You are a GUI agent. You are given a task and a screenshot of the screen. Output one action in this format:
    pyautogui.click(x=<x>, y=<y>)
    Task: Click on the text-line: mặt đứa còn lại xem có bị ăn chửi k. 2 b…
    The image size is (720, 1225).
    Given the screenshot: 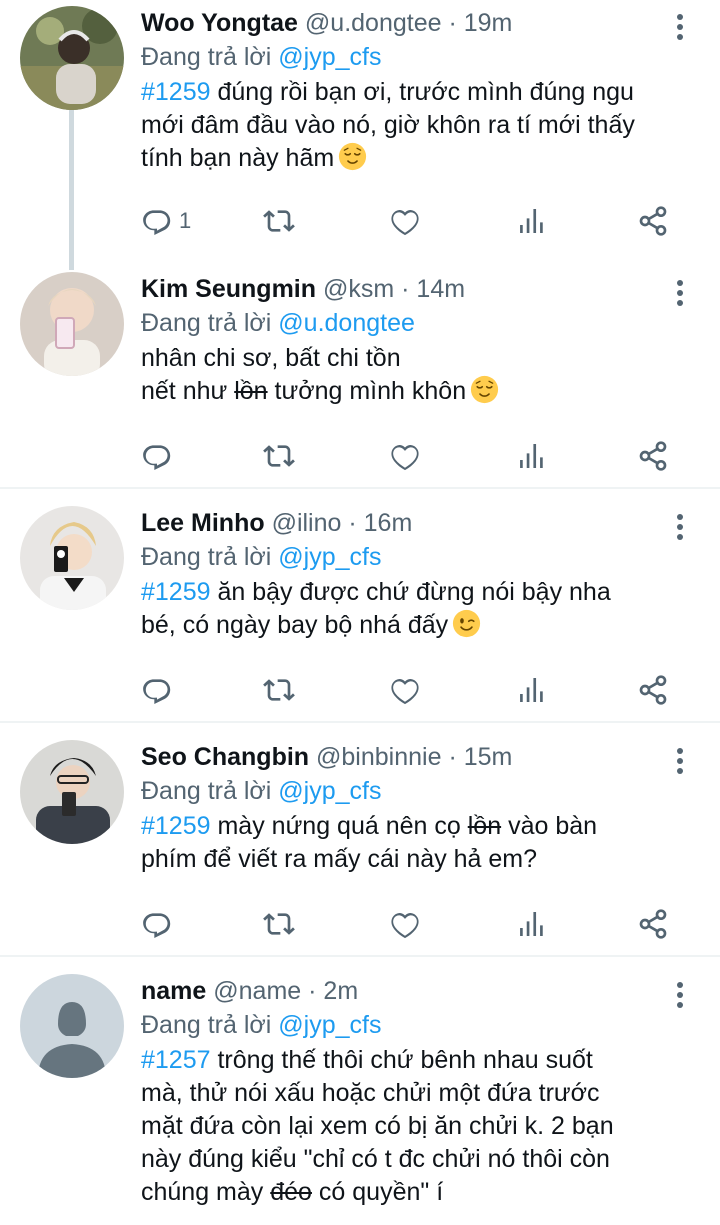 What is the action you would take?
    pyautogui.click(x=377, y=1126)
    